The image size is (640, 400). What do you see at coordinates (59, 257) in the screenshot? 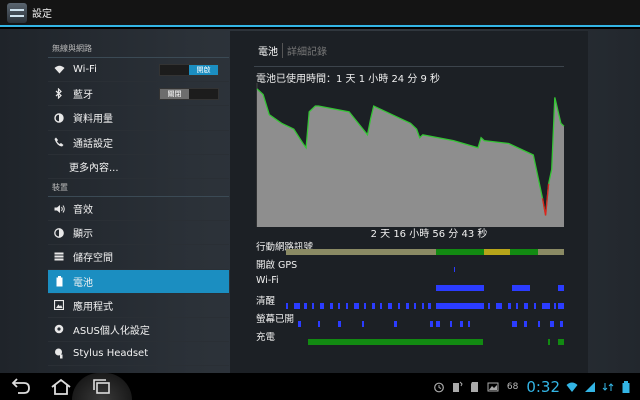
I see `storage-icon` at bounding box center [59, 257].